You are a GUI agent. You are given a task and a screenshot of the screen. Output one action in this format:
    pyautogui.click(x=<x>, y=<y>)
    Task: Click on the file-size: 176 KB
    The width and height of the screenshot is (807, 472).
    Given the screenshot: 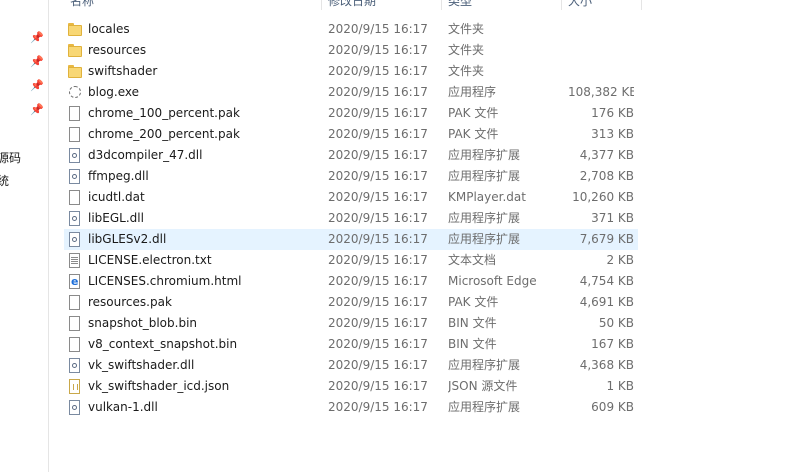 What is the action you would take?
    pyautogui.click(x=612, y=113)
    